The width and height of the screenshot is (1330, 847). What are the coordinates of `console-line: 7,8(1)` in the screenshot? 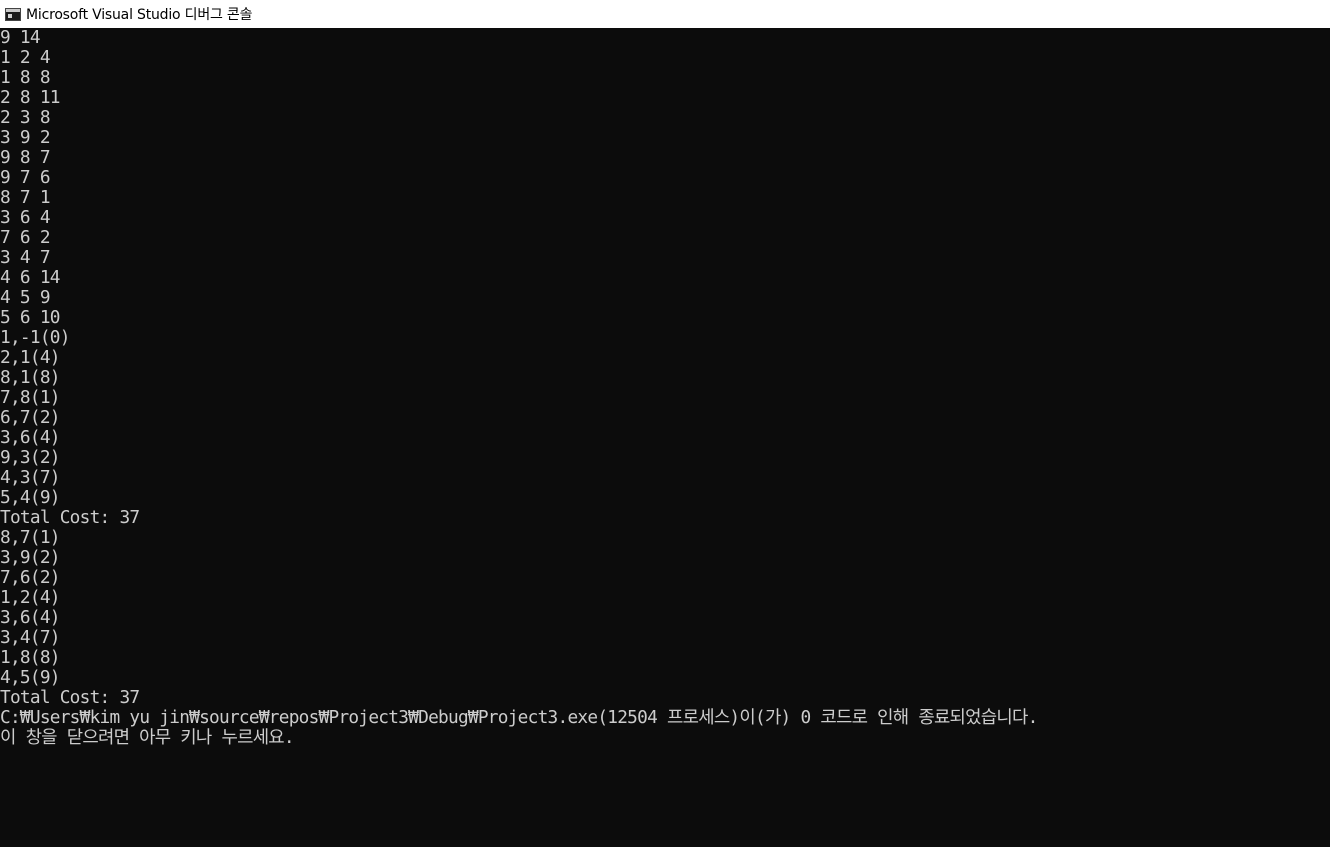 It's located at (30, 397).